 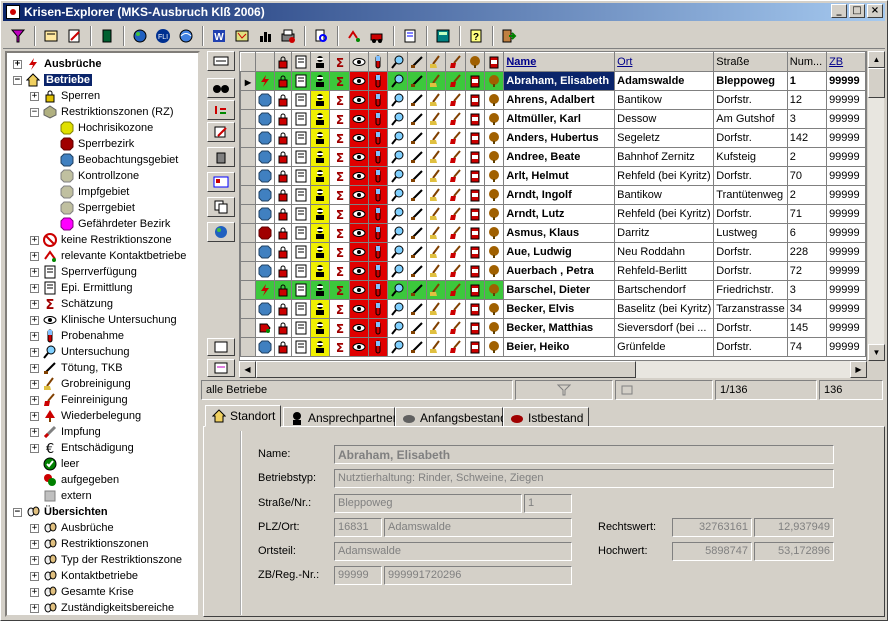 I want to click on new-record-button, so click(x=221, y=347).